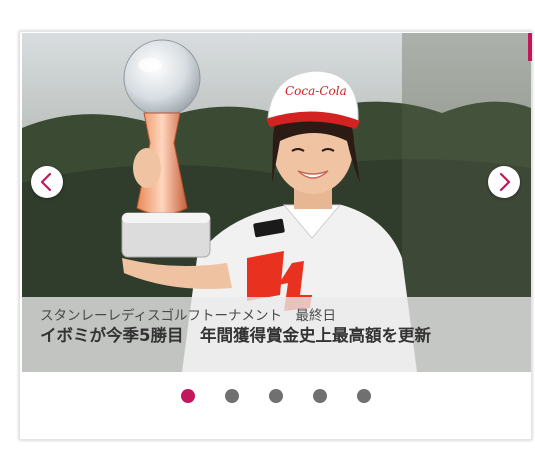 The width and height of the screenshot is (535, 460). What do you see at coordinates (188, 316) in the screenshot?
I see `slide-subtitle: スタンレーレディスゴルフトーナメント 最終日` at bounding box center [188, 316].